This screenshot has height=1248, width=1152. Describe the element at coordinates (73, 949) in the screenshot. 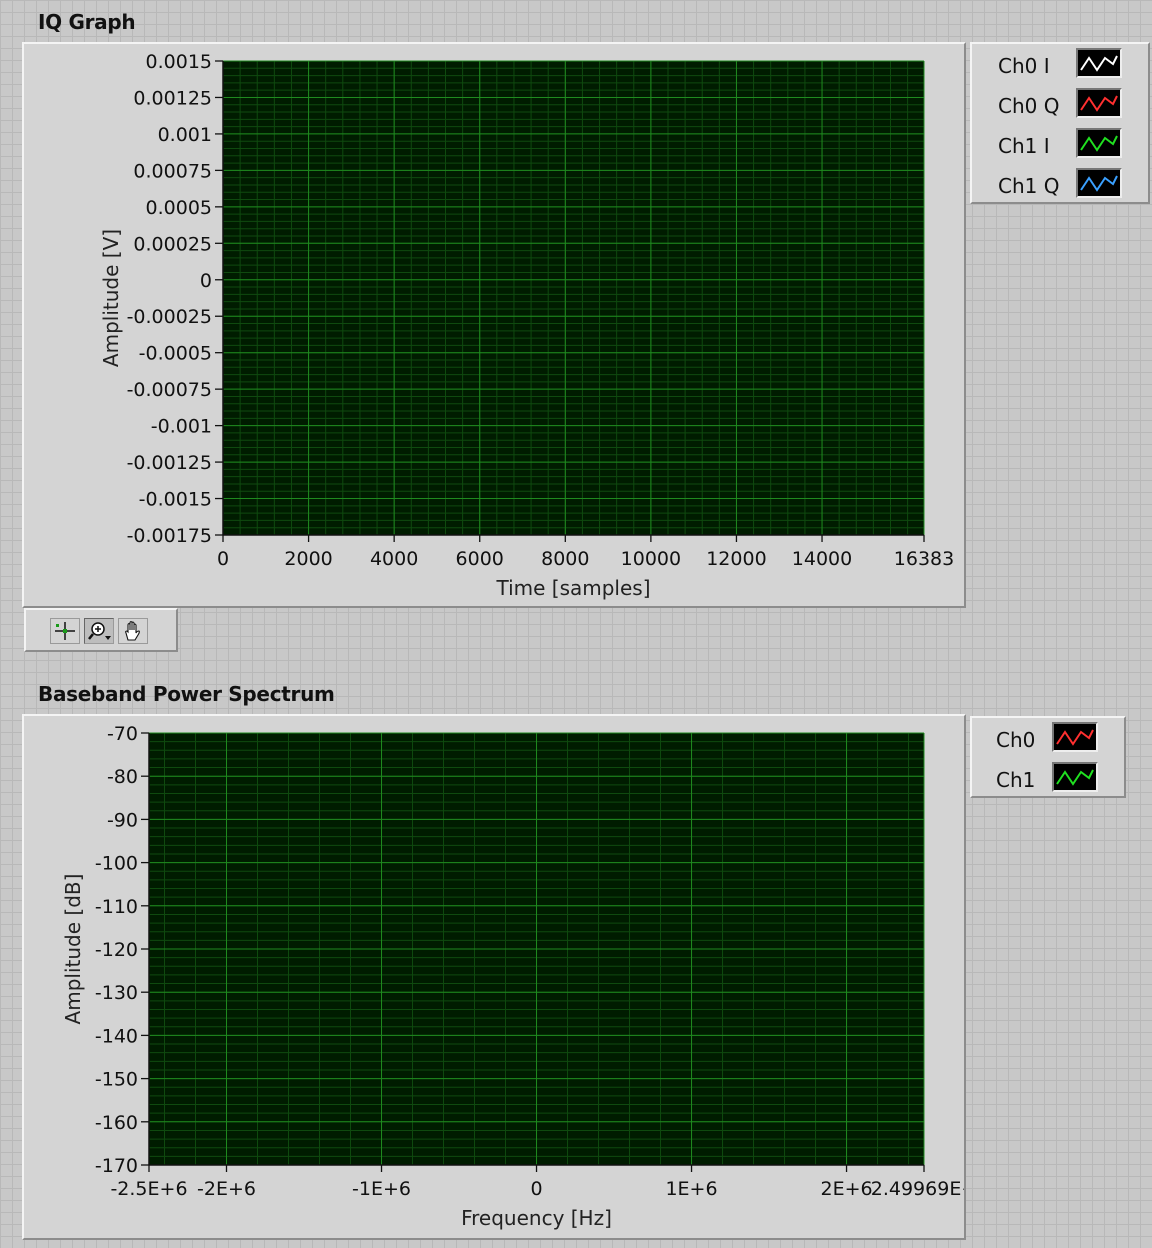

I see `y-axis-title: Amplitude [dB]` at that location.